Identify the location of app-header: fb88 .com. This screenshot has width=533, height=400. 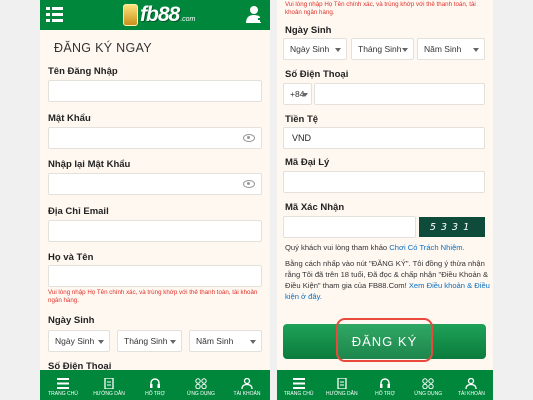
(155, 15).